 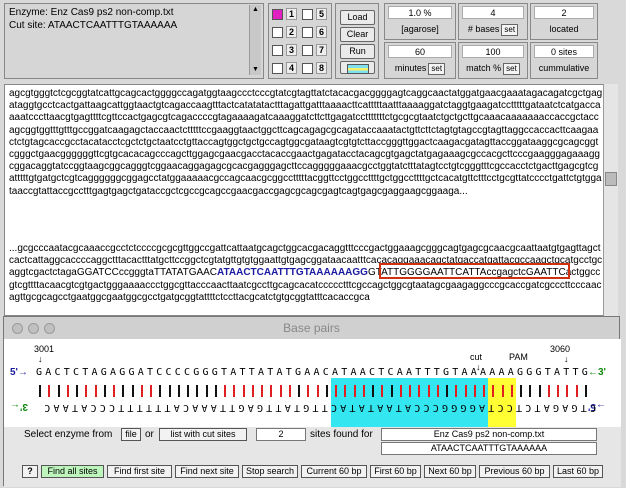 What do you see at coordinates (514, 471) in the screenshot?
I see `previous-60bp-button: Previous 60 bp` at bounding box center [514, 471].